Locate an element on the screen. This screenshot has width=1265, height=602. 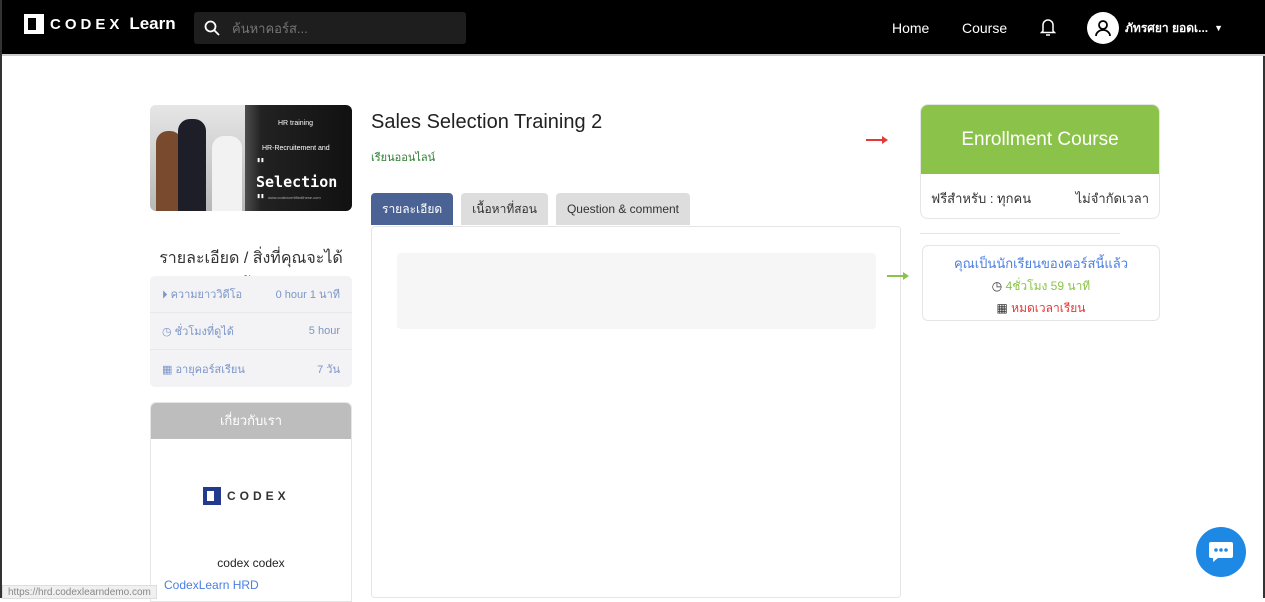
about-us-header: เกี่ยวกับเรา is located at coordinates (251, 421).